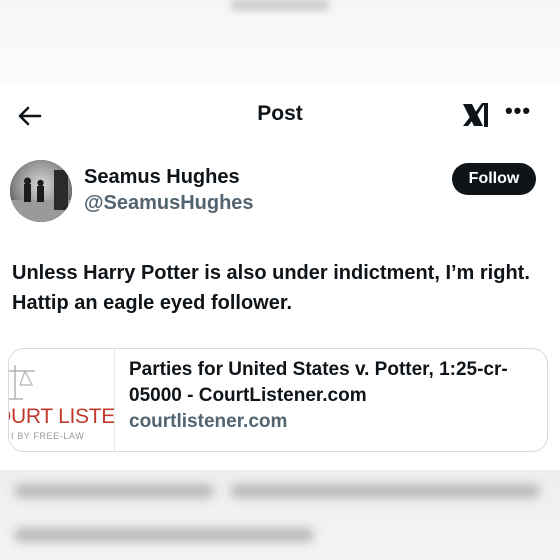 The width and height of the screenshot is (560, 560). I want to click on avatar, so click(41, 191).